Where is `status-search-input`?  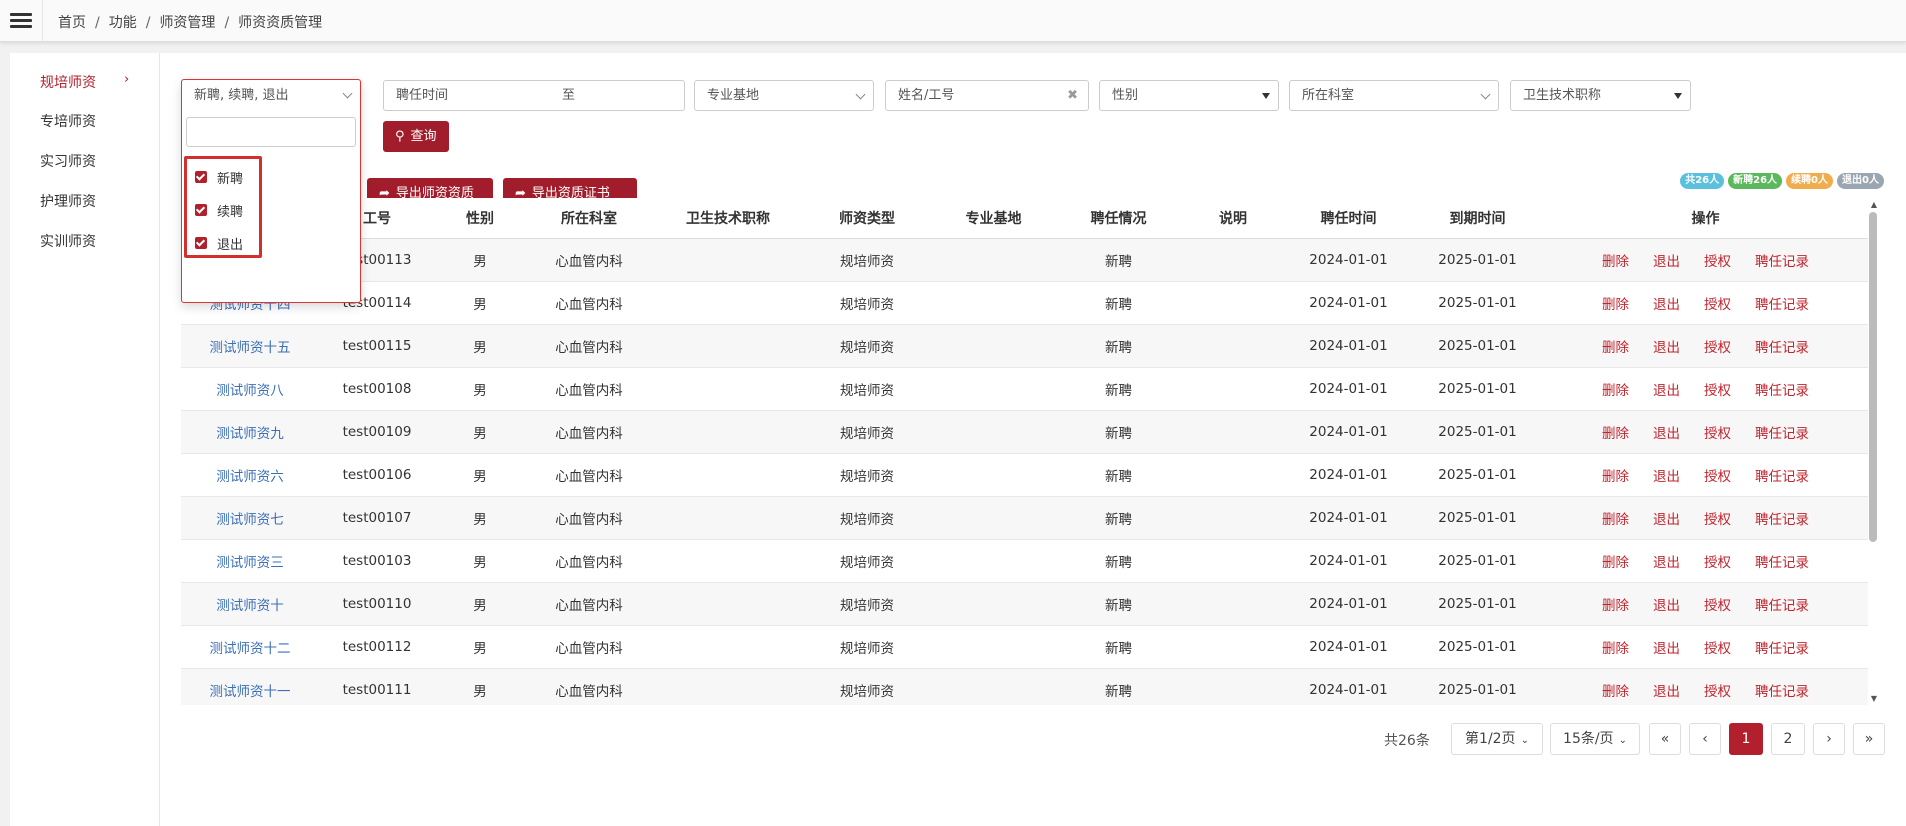
status-search-input is located at coordinates (271, 132).